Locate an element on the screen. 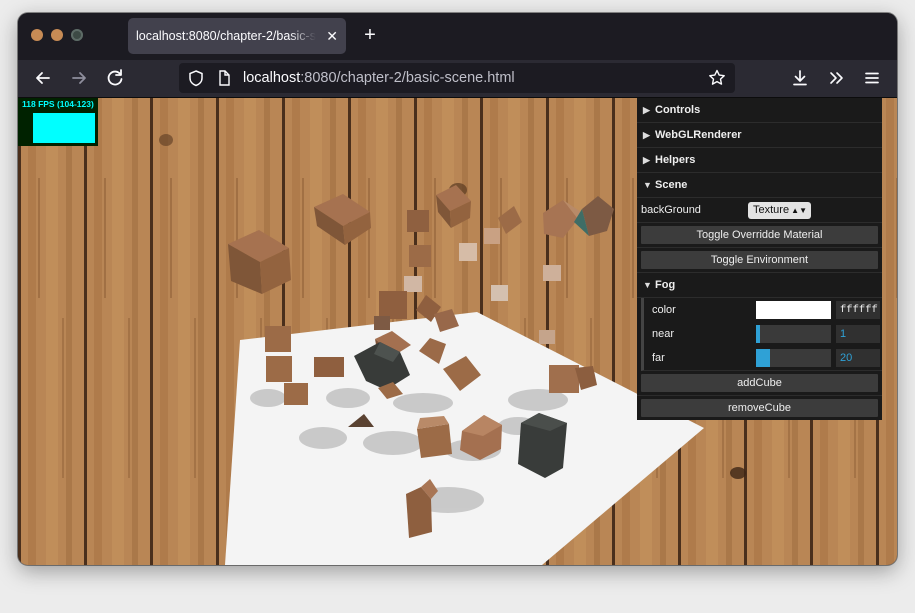 The height and width of the screenshot is (613, 915). page-icon is located at coordinates (224, 78).